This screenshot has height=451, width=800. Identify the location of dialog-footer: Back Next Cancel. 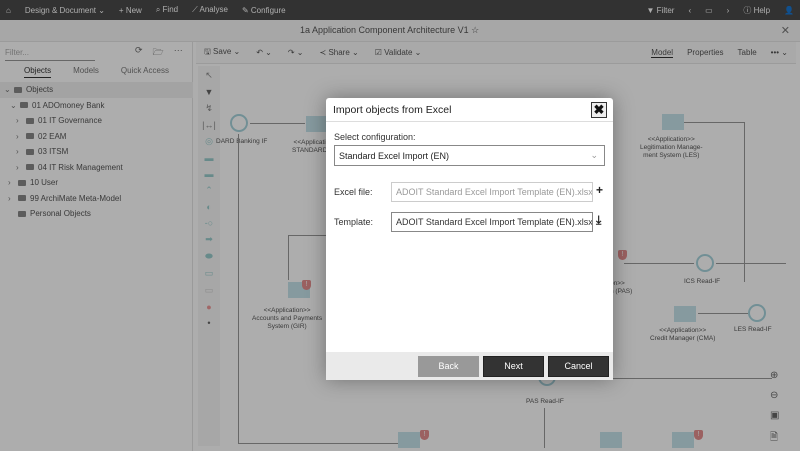
(469, 366).